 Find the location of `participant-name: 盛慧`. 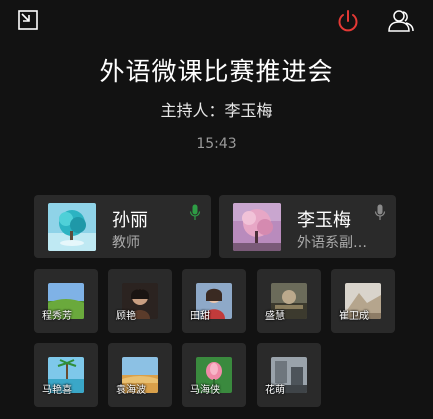

participant-name: 盛慧 is located at coordinates (275, 316).